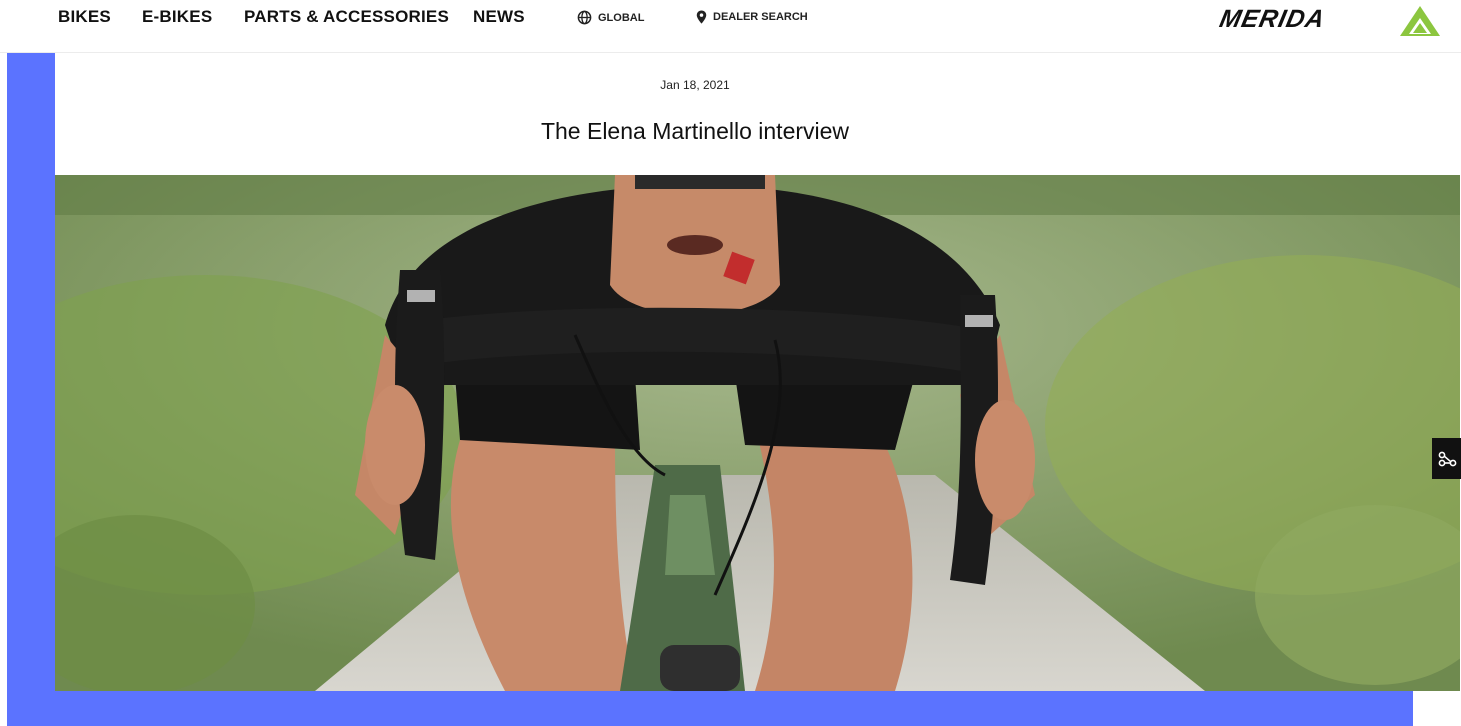 This screenshot has width=1461, height=726. I want to click on global-selector: GLOBAL, so click(610, 17).